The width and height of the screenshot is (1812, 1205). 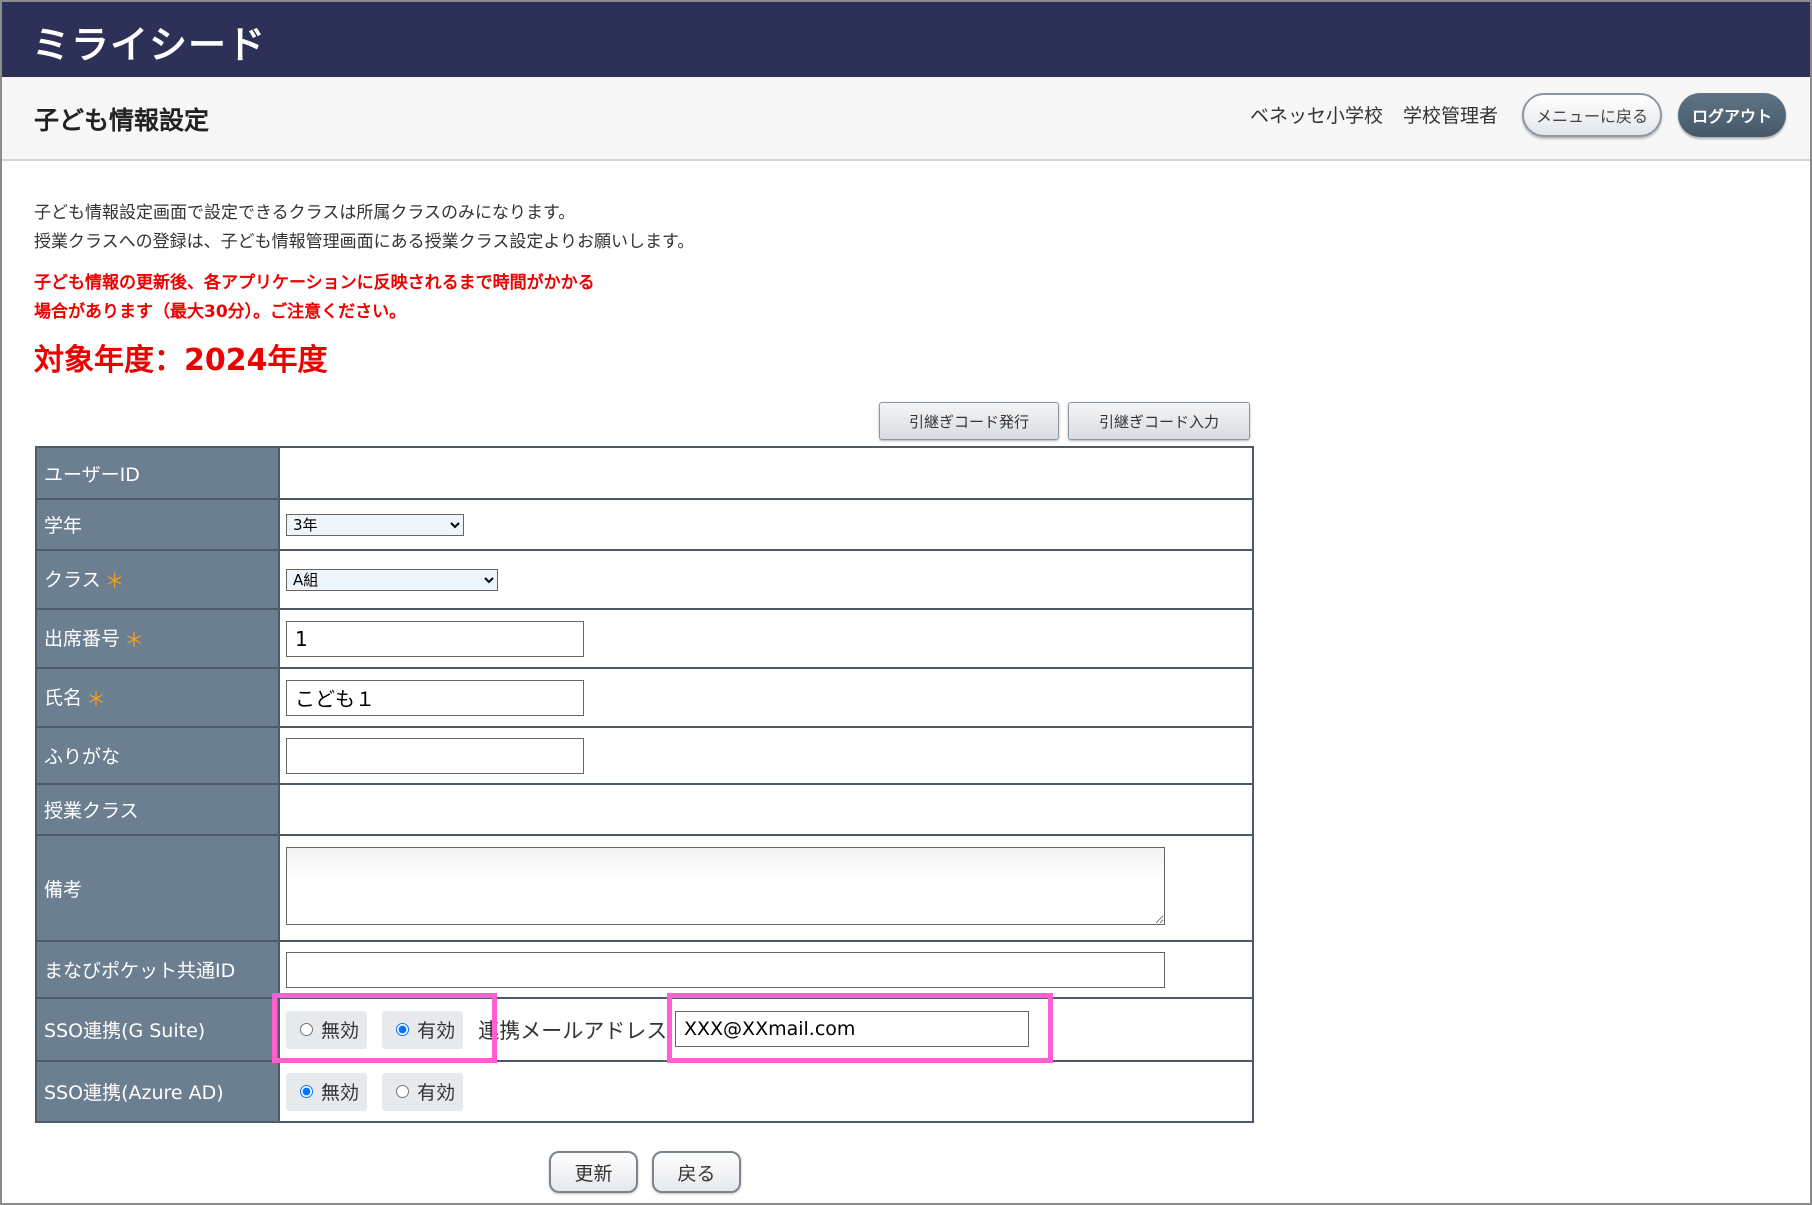 What do you see at coordinates (82, 639) in the screenshot?
I see `attendance-label-text: 出席番号` at bounding box center [82, 639].